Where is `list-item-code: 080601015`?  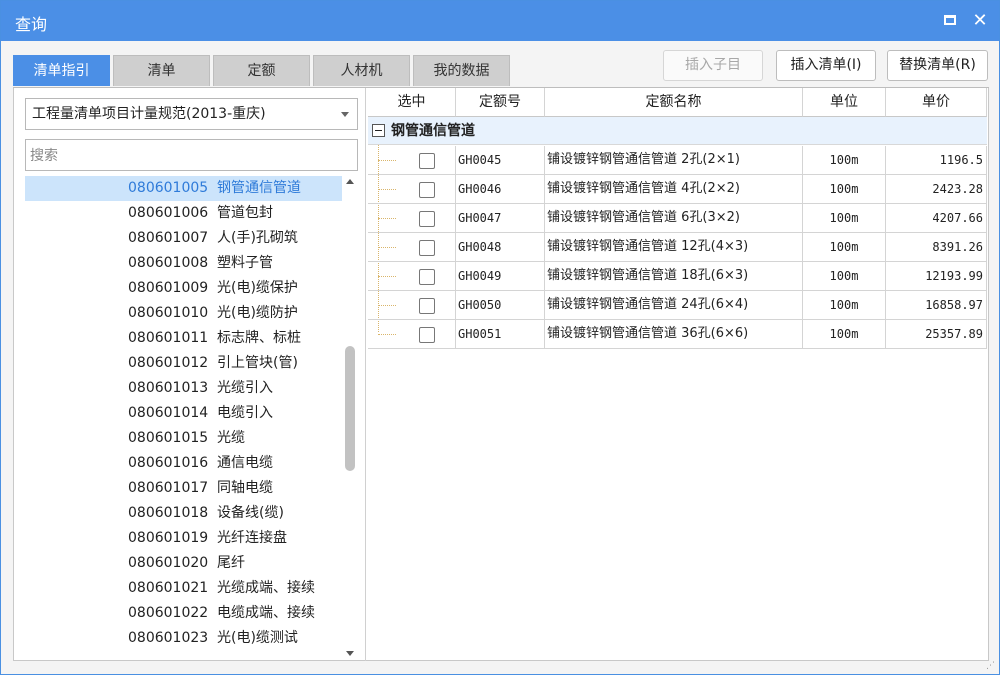 list-item-code: 080601015 is located at coordinates (168, 438).